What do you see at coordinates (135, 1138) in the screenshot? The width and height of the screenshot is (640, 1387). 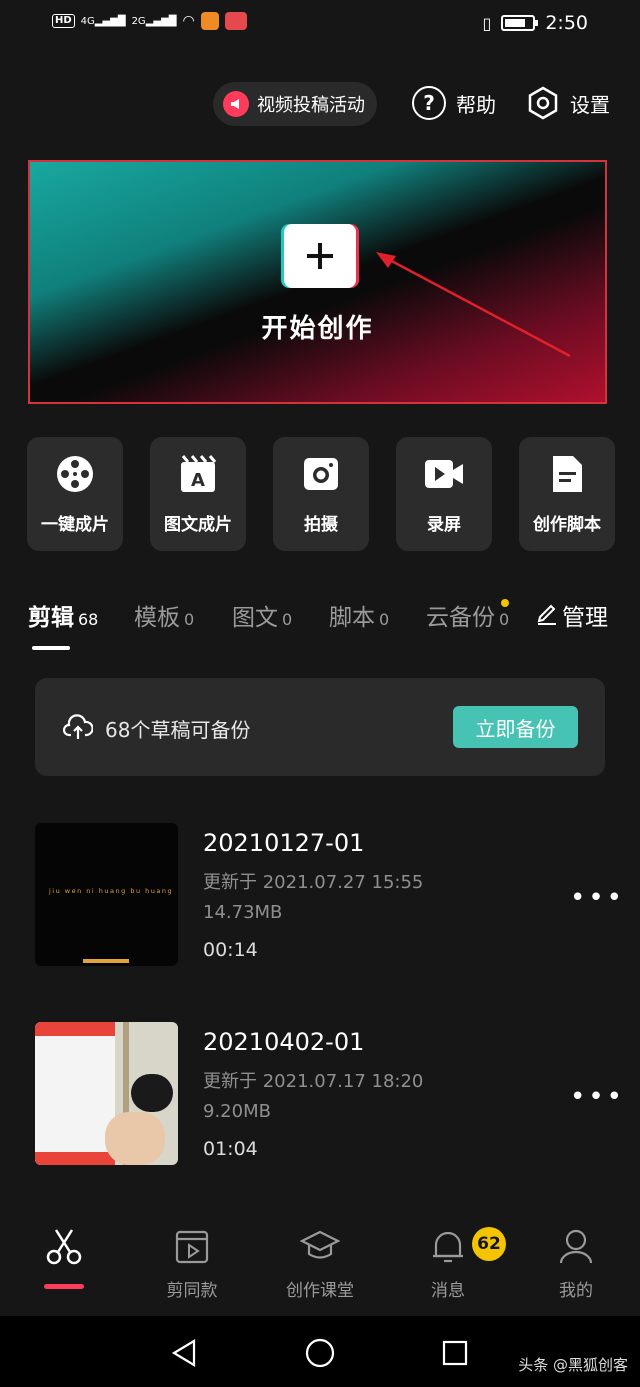 I see `thumbnail-hand` at bounding box center [135, 1138].